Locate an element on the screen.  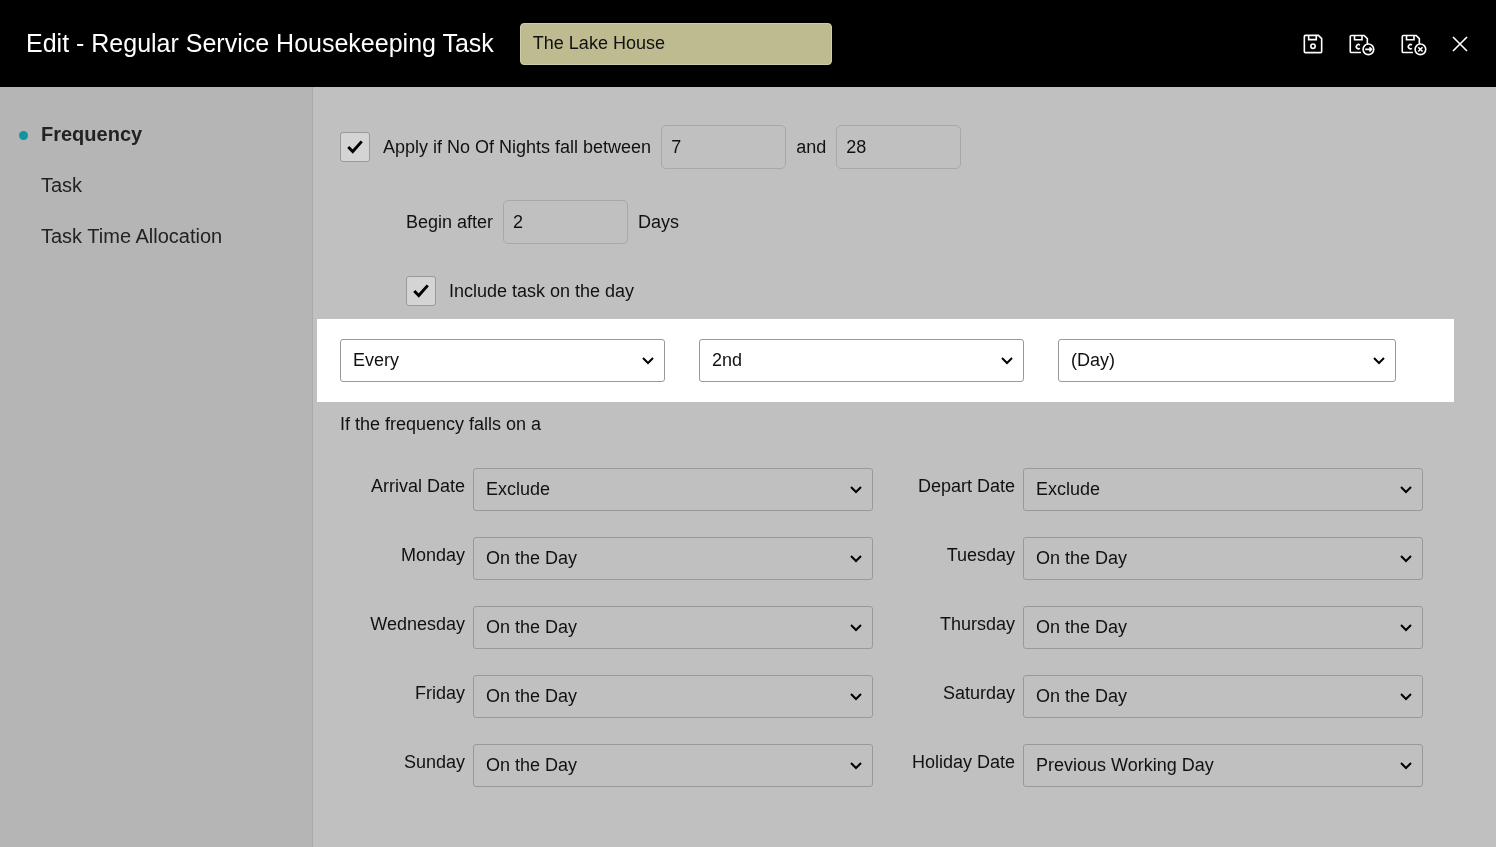
sidebar-item: Frequency is located at coordinates (156, 148).